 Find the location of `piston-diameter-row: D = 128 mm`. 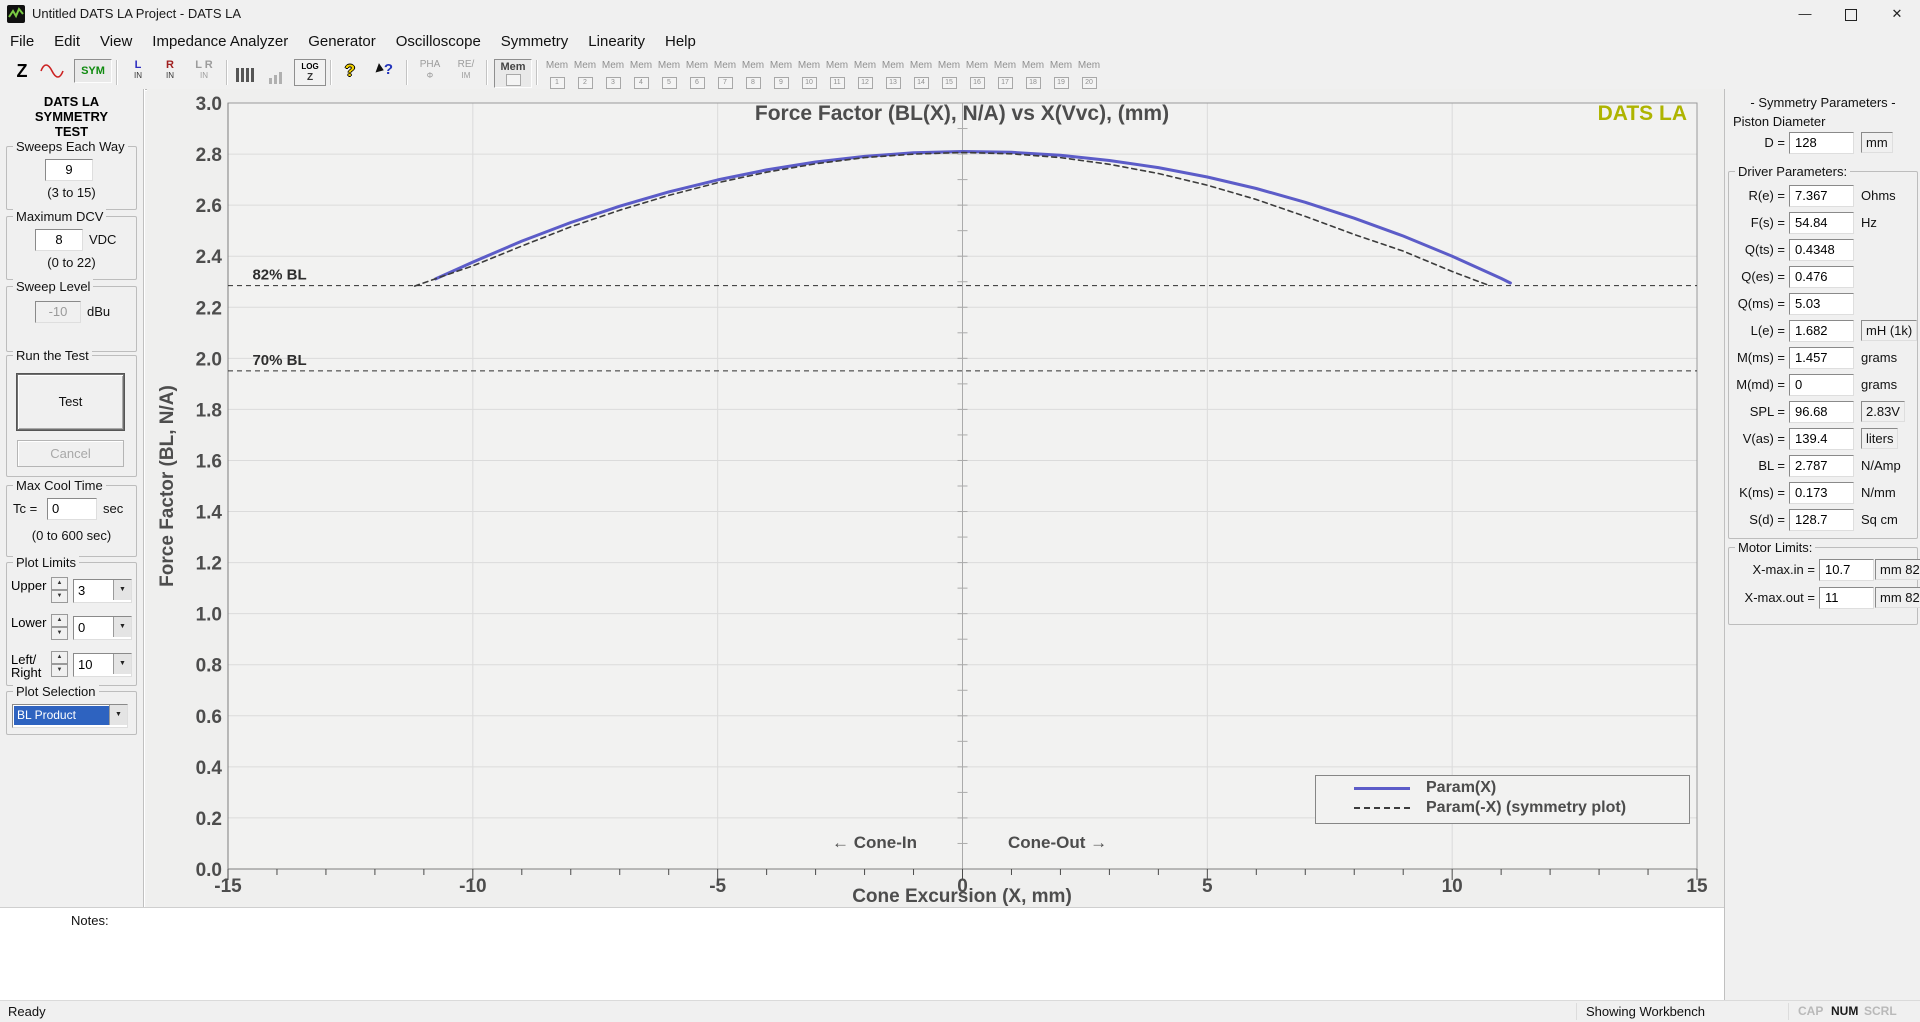

piston-diameter-row: D = 128 mm is located at coordinates (1822, 143).